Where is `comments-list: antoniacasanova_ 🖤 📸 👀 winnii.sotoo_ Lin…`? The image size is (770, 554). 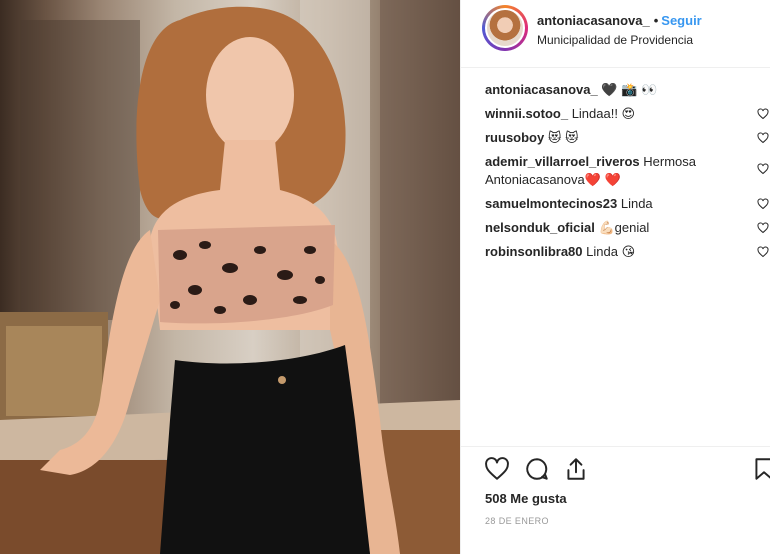
comments-list: antoniacasanova_ 🖤 📸 👀 winnii.sotoo_ Lin… is located at coordinates (627, 174).